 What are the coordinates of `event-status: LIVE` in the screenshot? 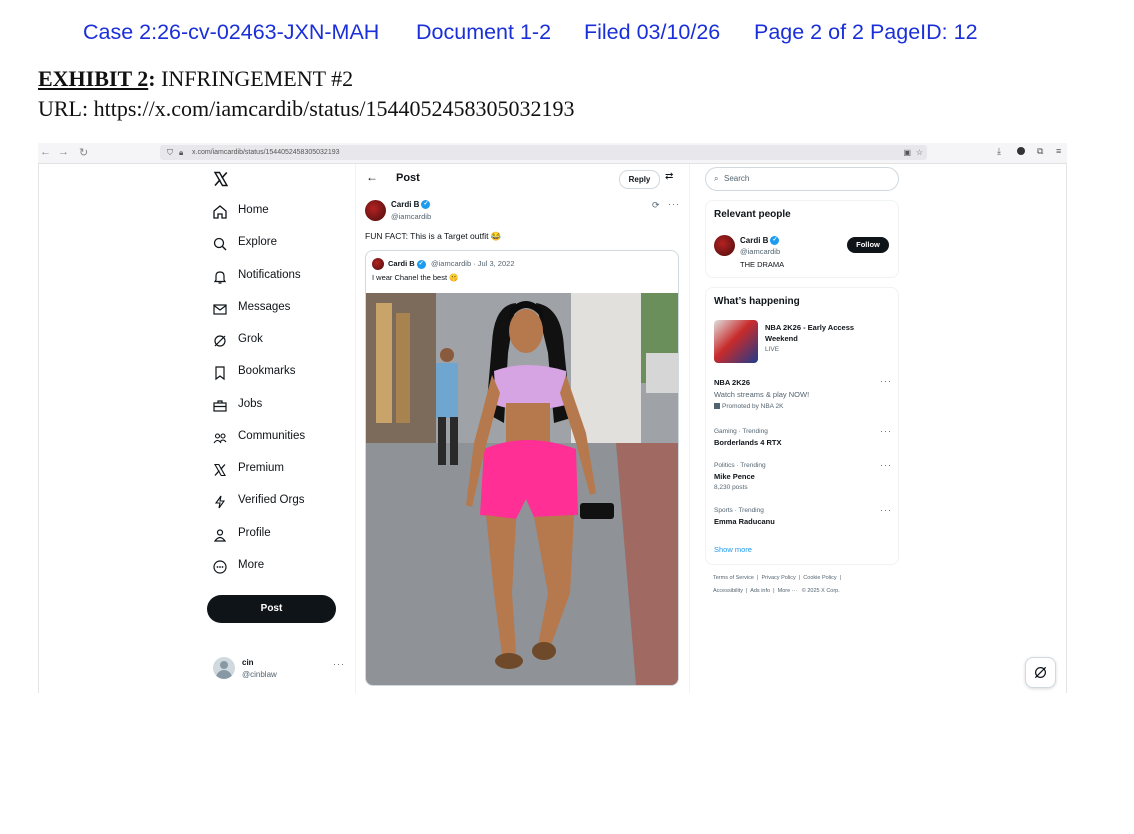 It's located at (772, 349).